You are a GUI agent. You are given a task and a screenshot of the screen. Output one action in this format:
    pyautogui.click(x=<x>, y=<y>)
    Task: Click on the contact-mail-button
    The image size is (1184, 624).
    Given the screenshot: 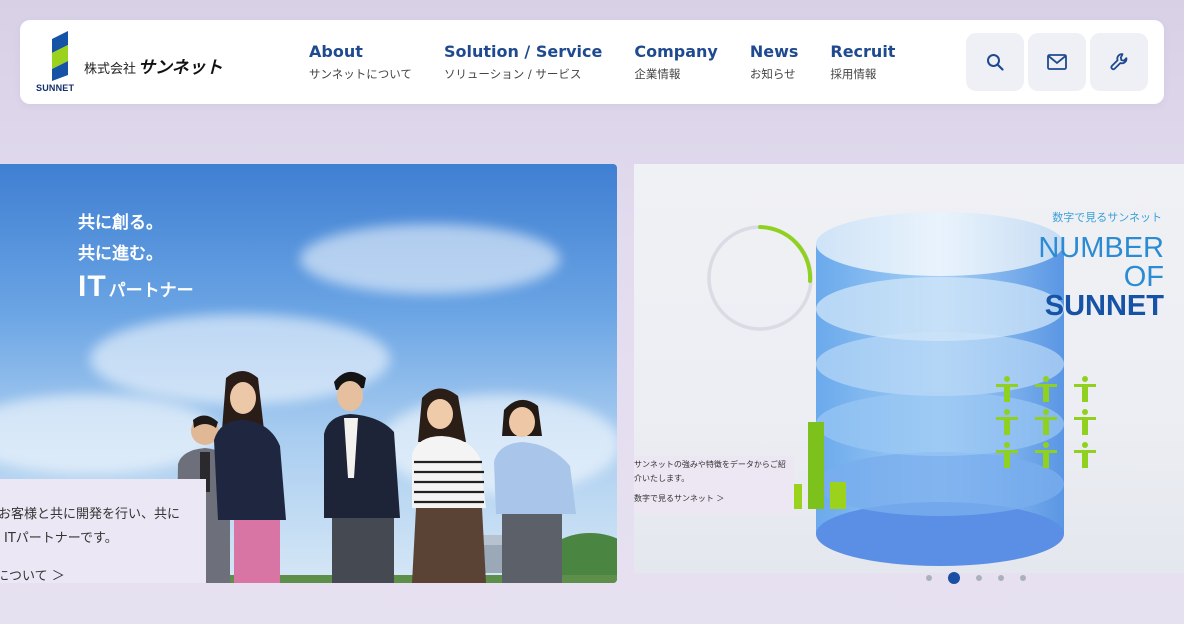 What is the action you would take?
    pyautogui.click(x=1057, y=62)
    